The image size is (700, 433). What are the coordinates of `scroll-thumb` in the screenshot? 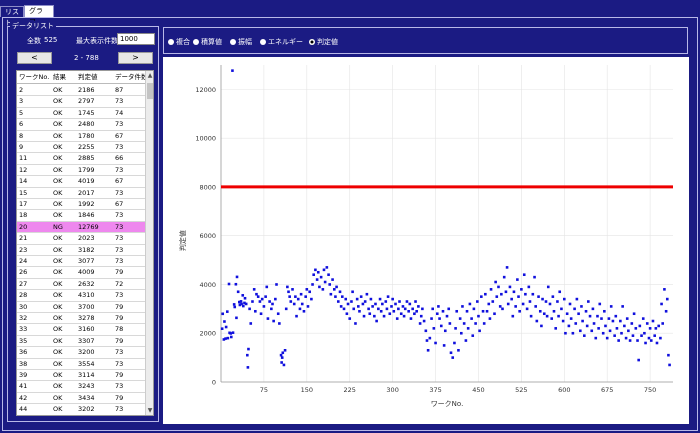 It's located at (150, 91).